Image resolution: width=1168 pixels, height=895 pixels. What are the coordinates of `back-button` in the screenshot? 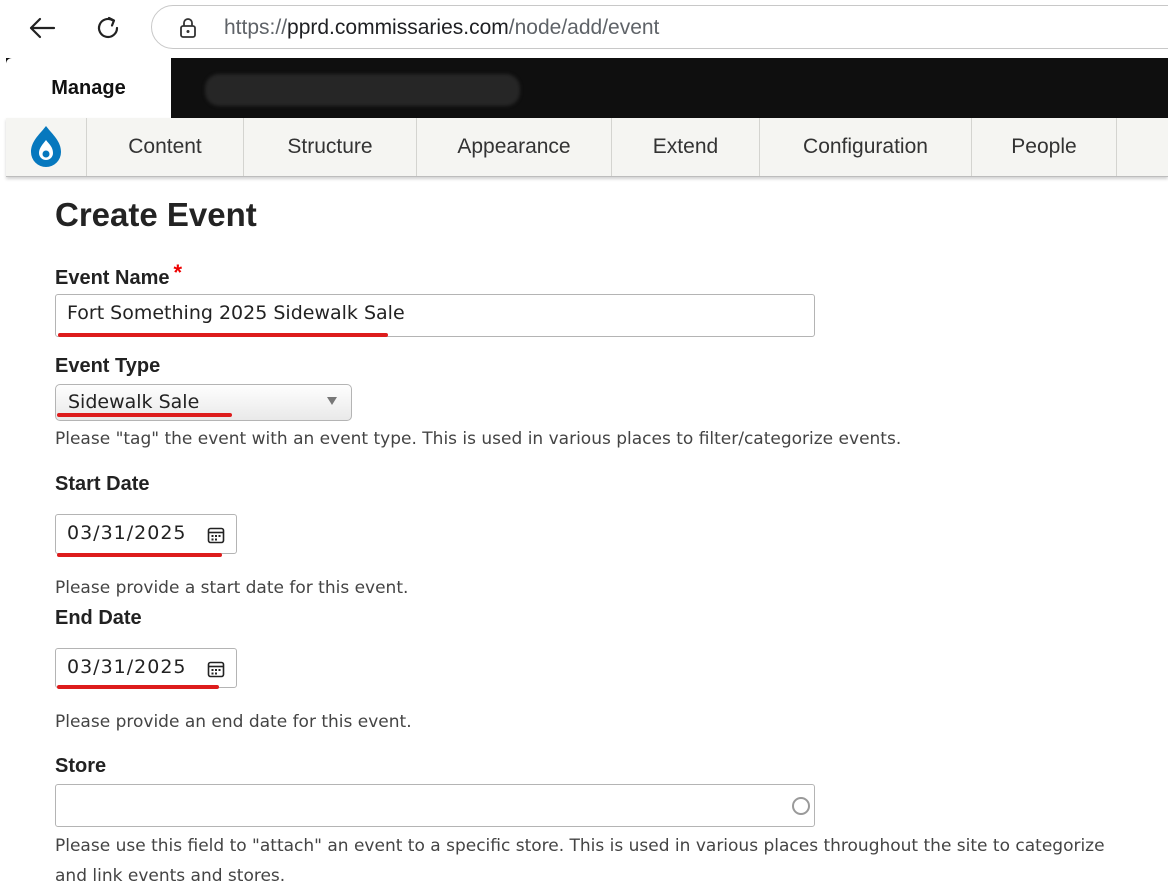 It's located at (42, 28).